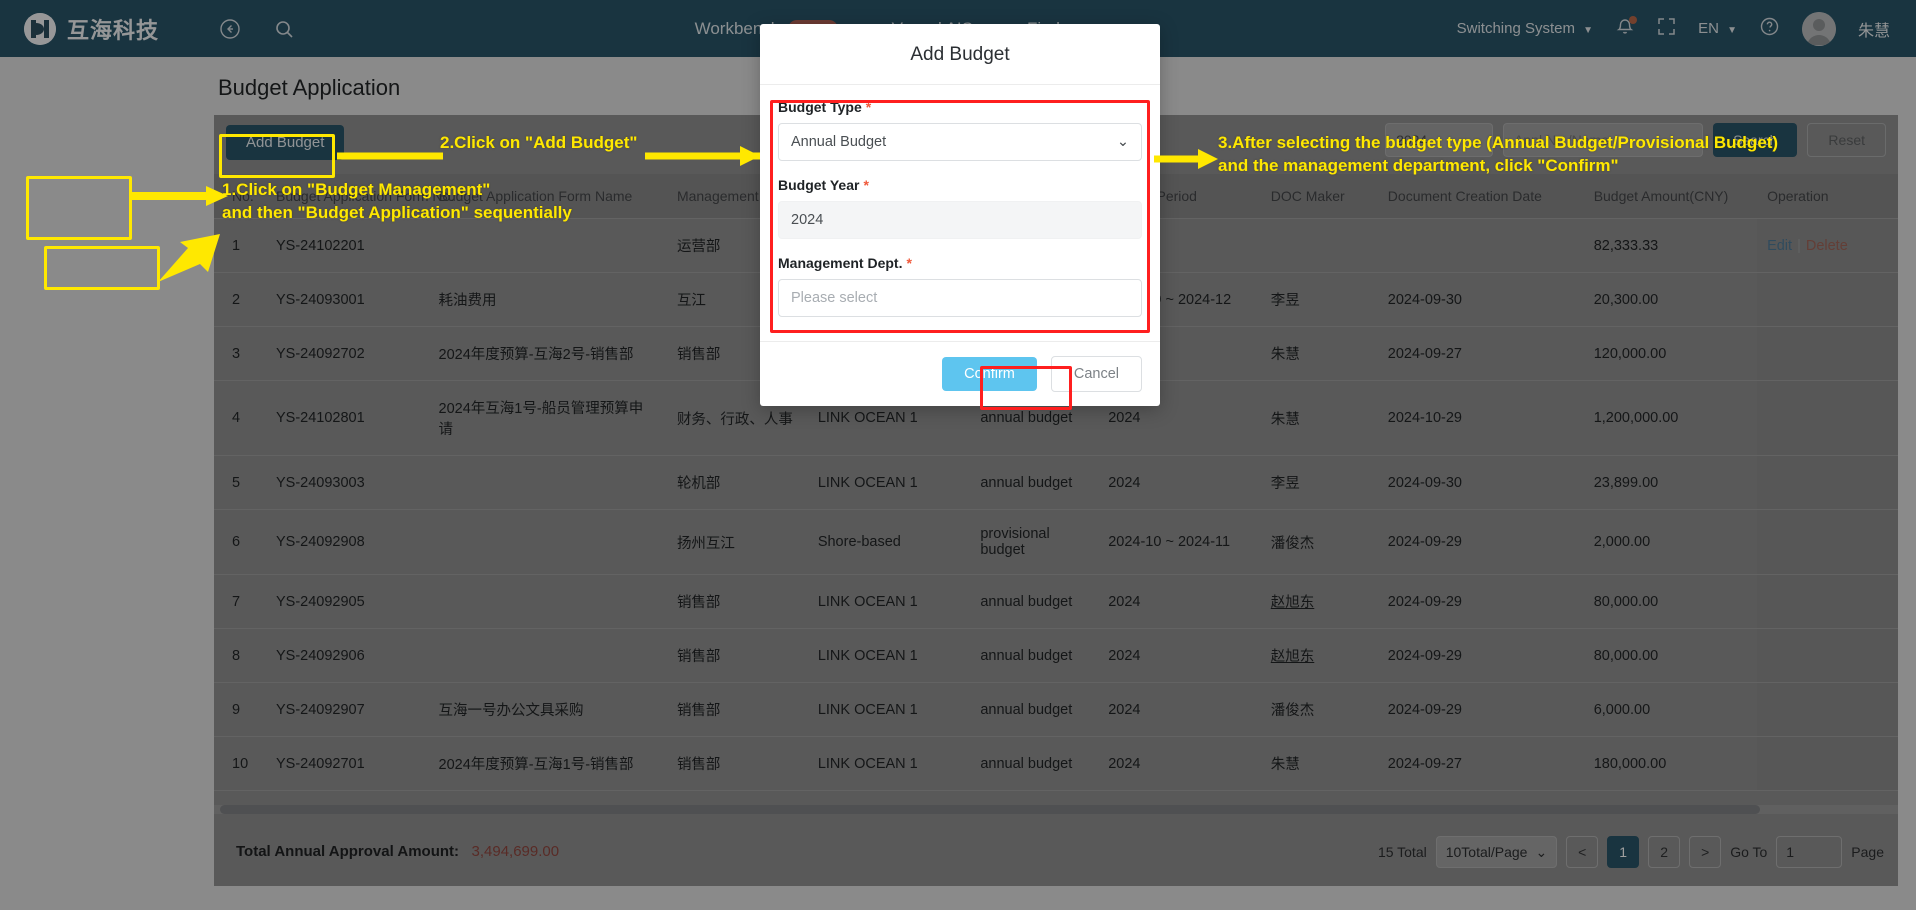 The width and height of the screenshot is (1916, 910). Describe the element at coordinates (1769, 28) in the screenshot. I see `help-icon` at that location.